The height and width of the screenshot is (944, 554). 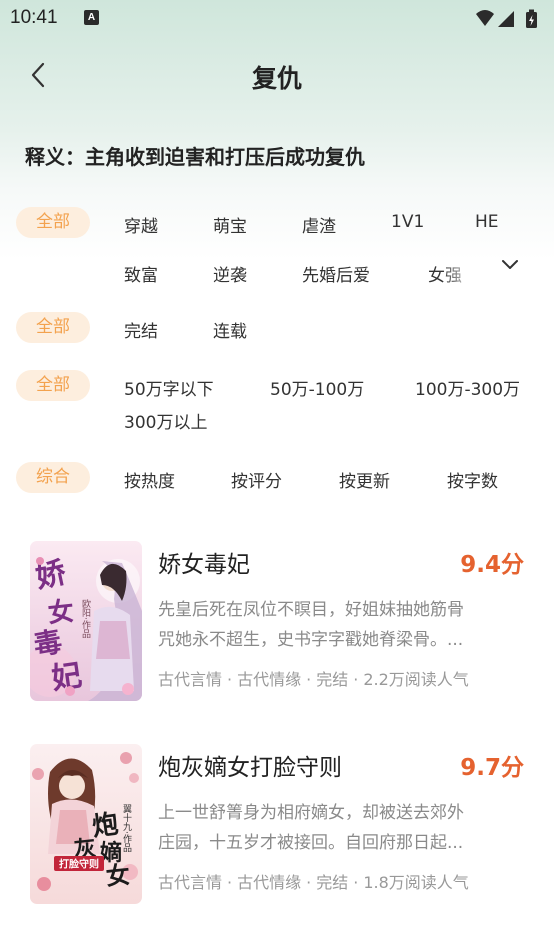 What do you see at coordinates (313, 882) in the screenshot?
I see `book-meta: 古代言情 · 古代情缘 · 完结 · 1.8万阅读人气` at bounding box center [313, 882].